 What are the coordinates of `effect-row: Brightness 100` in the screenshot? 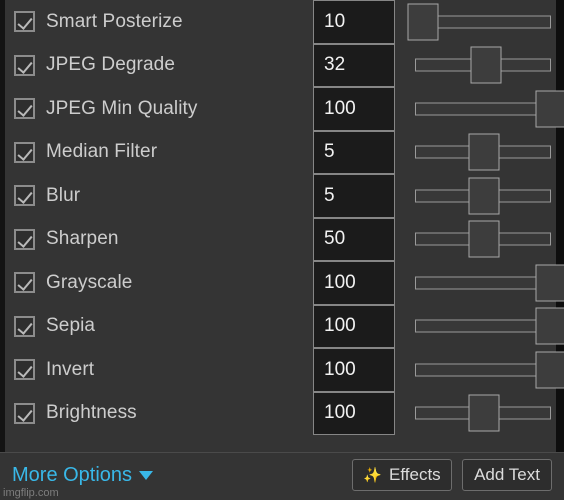 It's located at (278, 413).